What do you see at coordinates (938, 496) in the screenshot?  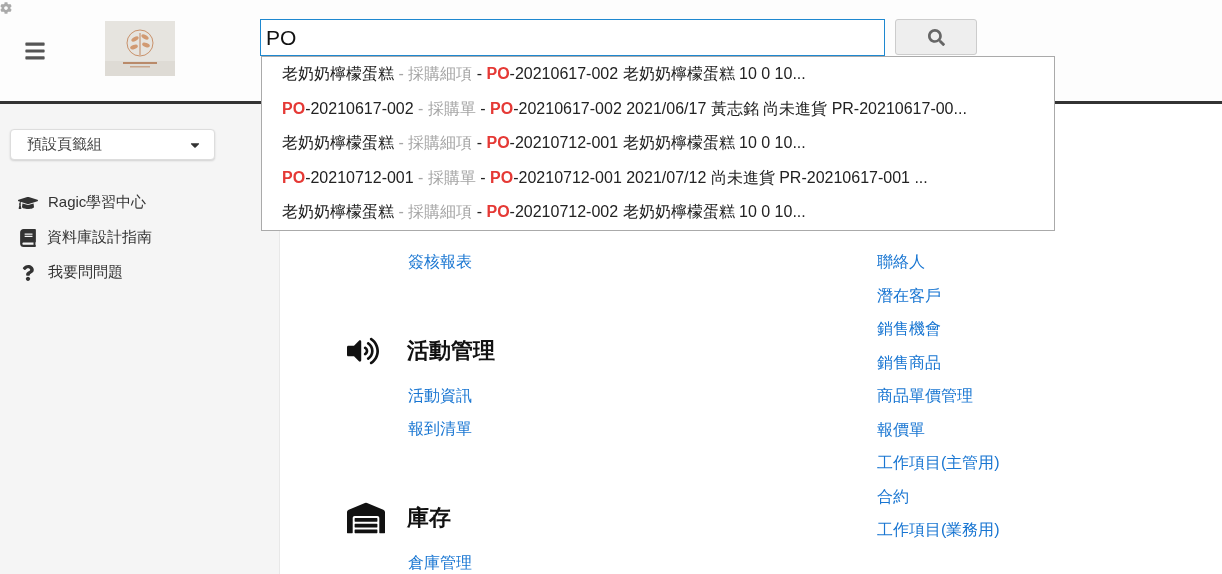 I see `sheet-link: 合約` at bounding box center [938, 496].